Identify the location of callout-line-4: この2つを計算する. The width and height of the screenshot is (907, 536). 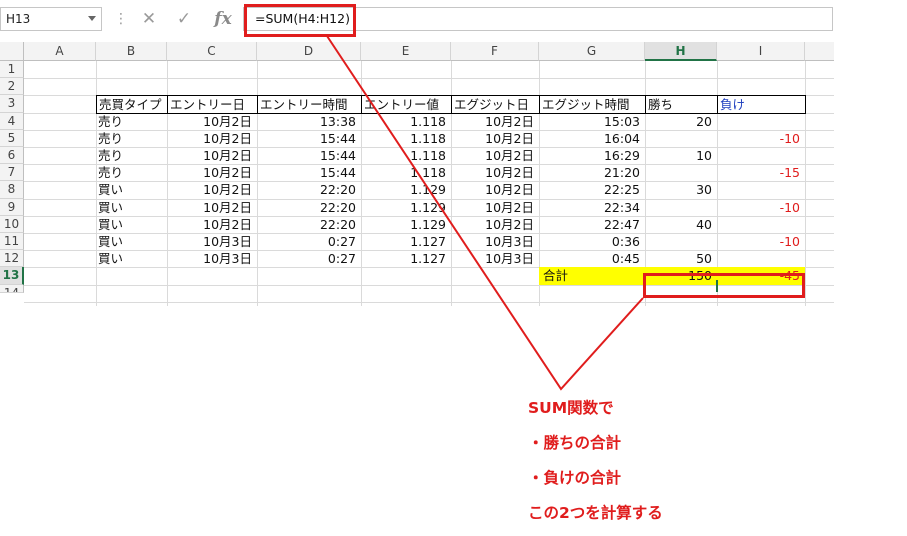
(595, 513).